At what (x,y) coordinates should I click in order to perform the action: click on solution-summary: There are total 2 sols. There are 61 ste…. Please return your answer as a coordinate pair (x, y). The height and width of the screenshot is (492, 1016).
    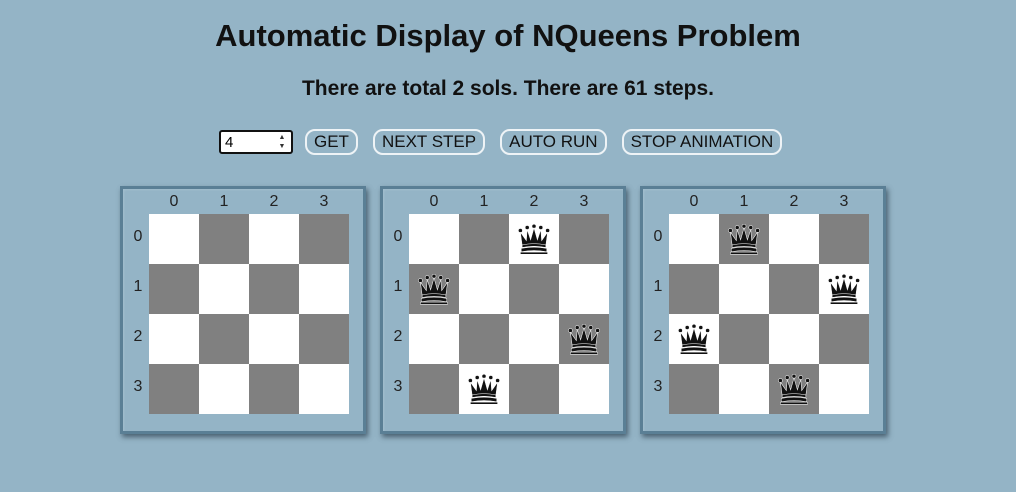
    Looking at the image, I should click on (508, 88).